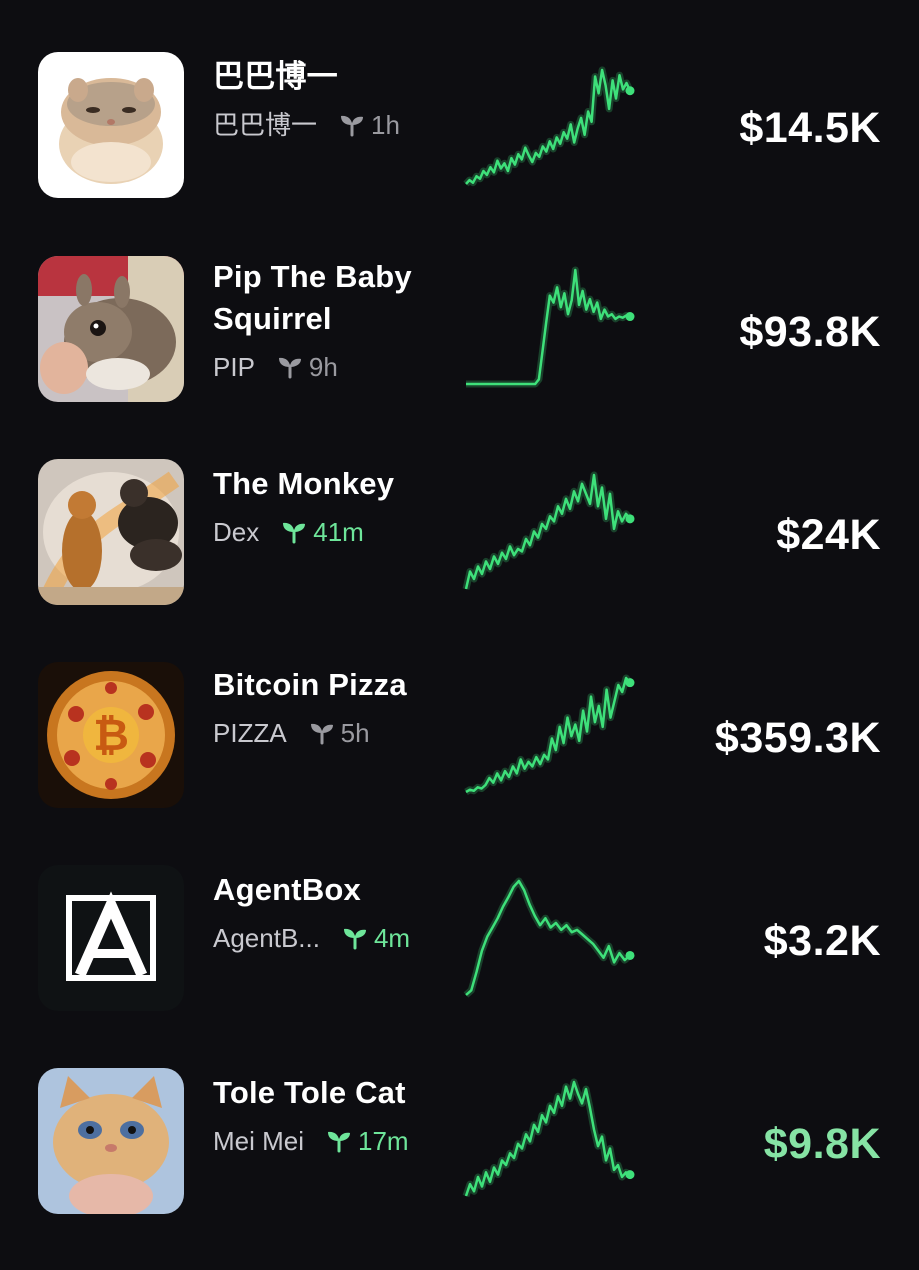 The width and height of the screenshot is (919, 1270). I want to click on token-age-value: 17m, so click(383, 1141).